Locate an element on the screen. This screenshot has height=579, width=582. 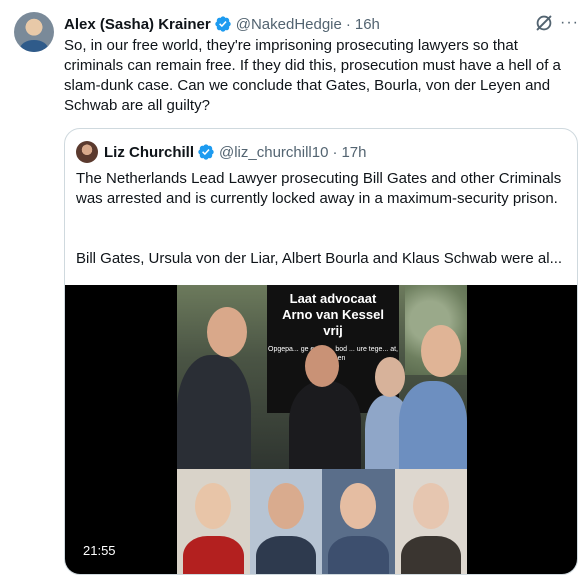
video-frame-portraits is located at coordinates (322, 521).